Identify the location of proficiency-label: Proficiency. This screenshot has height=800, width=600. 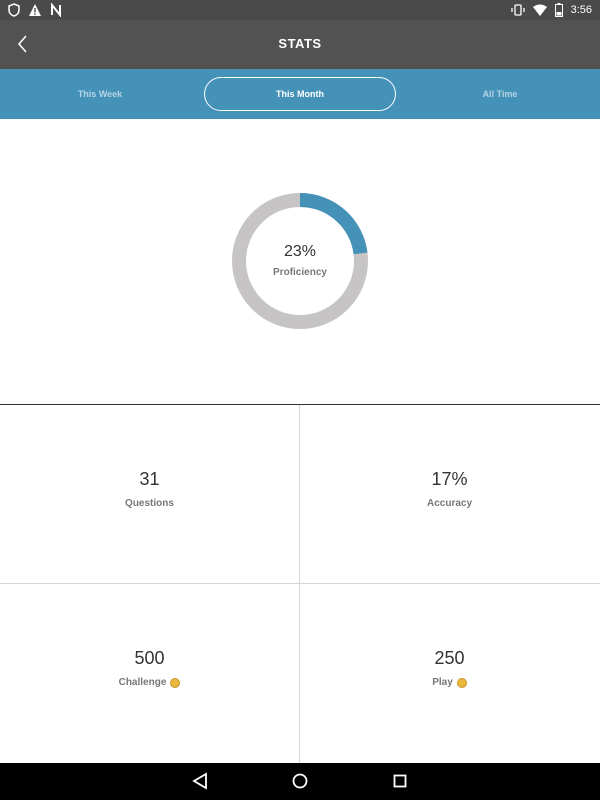
(300, 272).